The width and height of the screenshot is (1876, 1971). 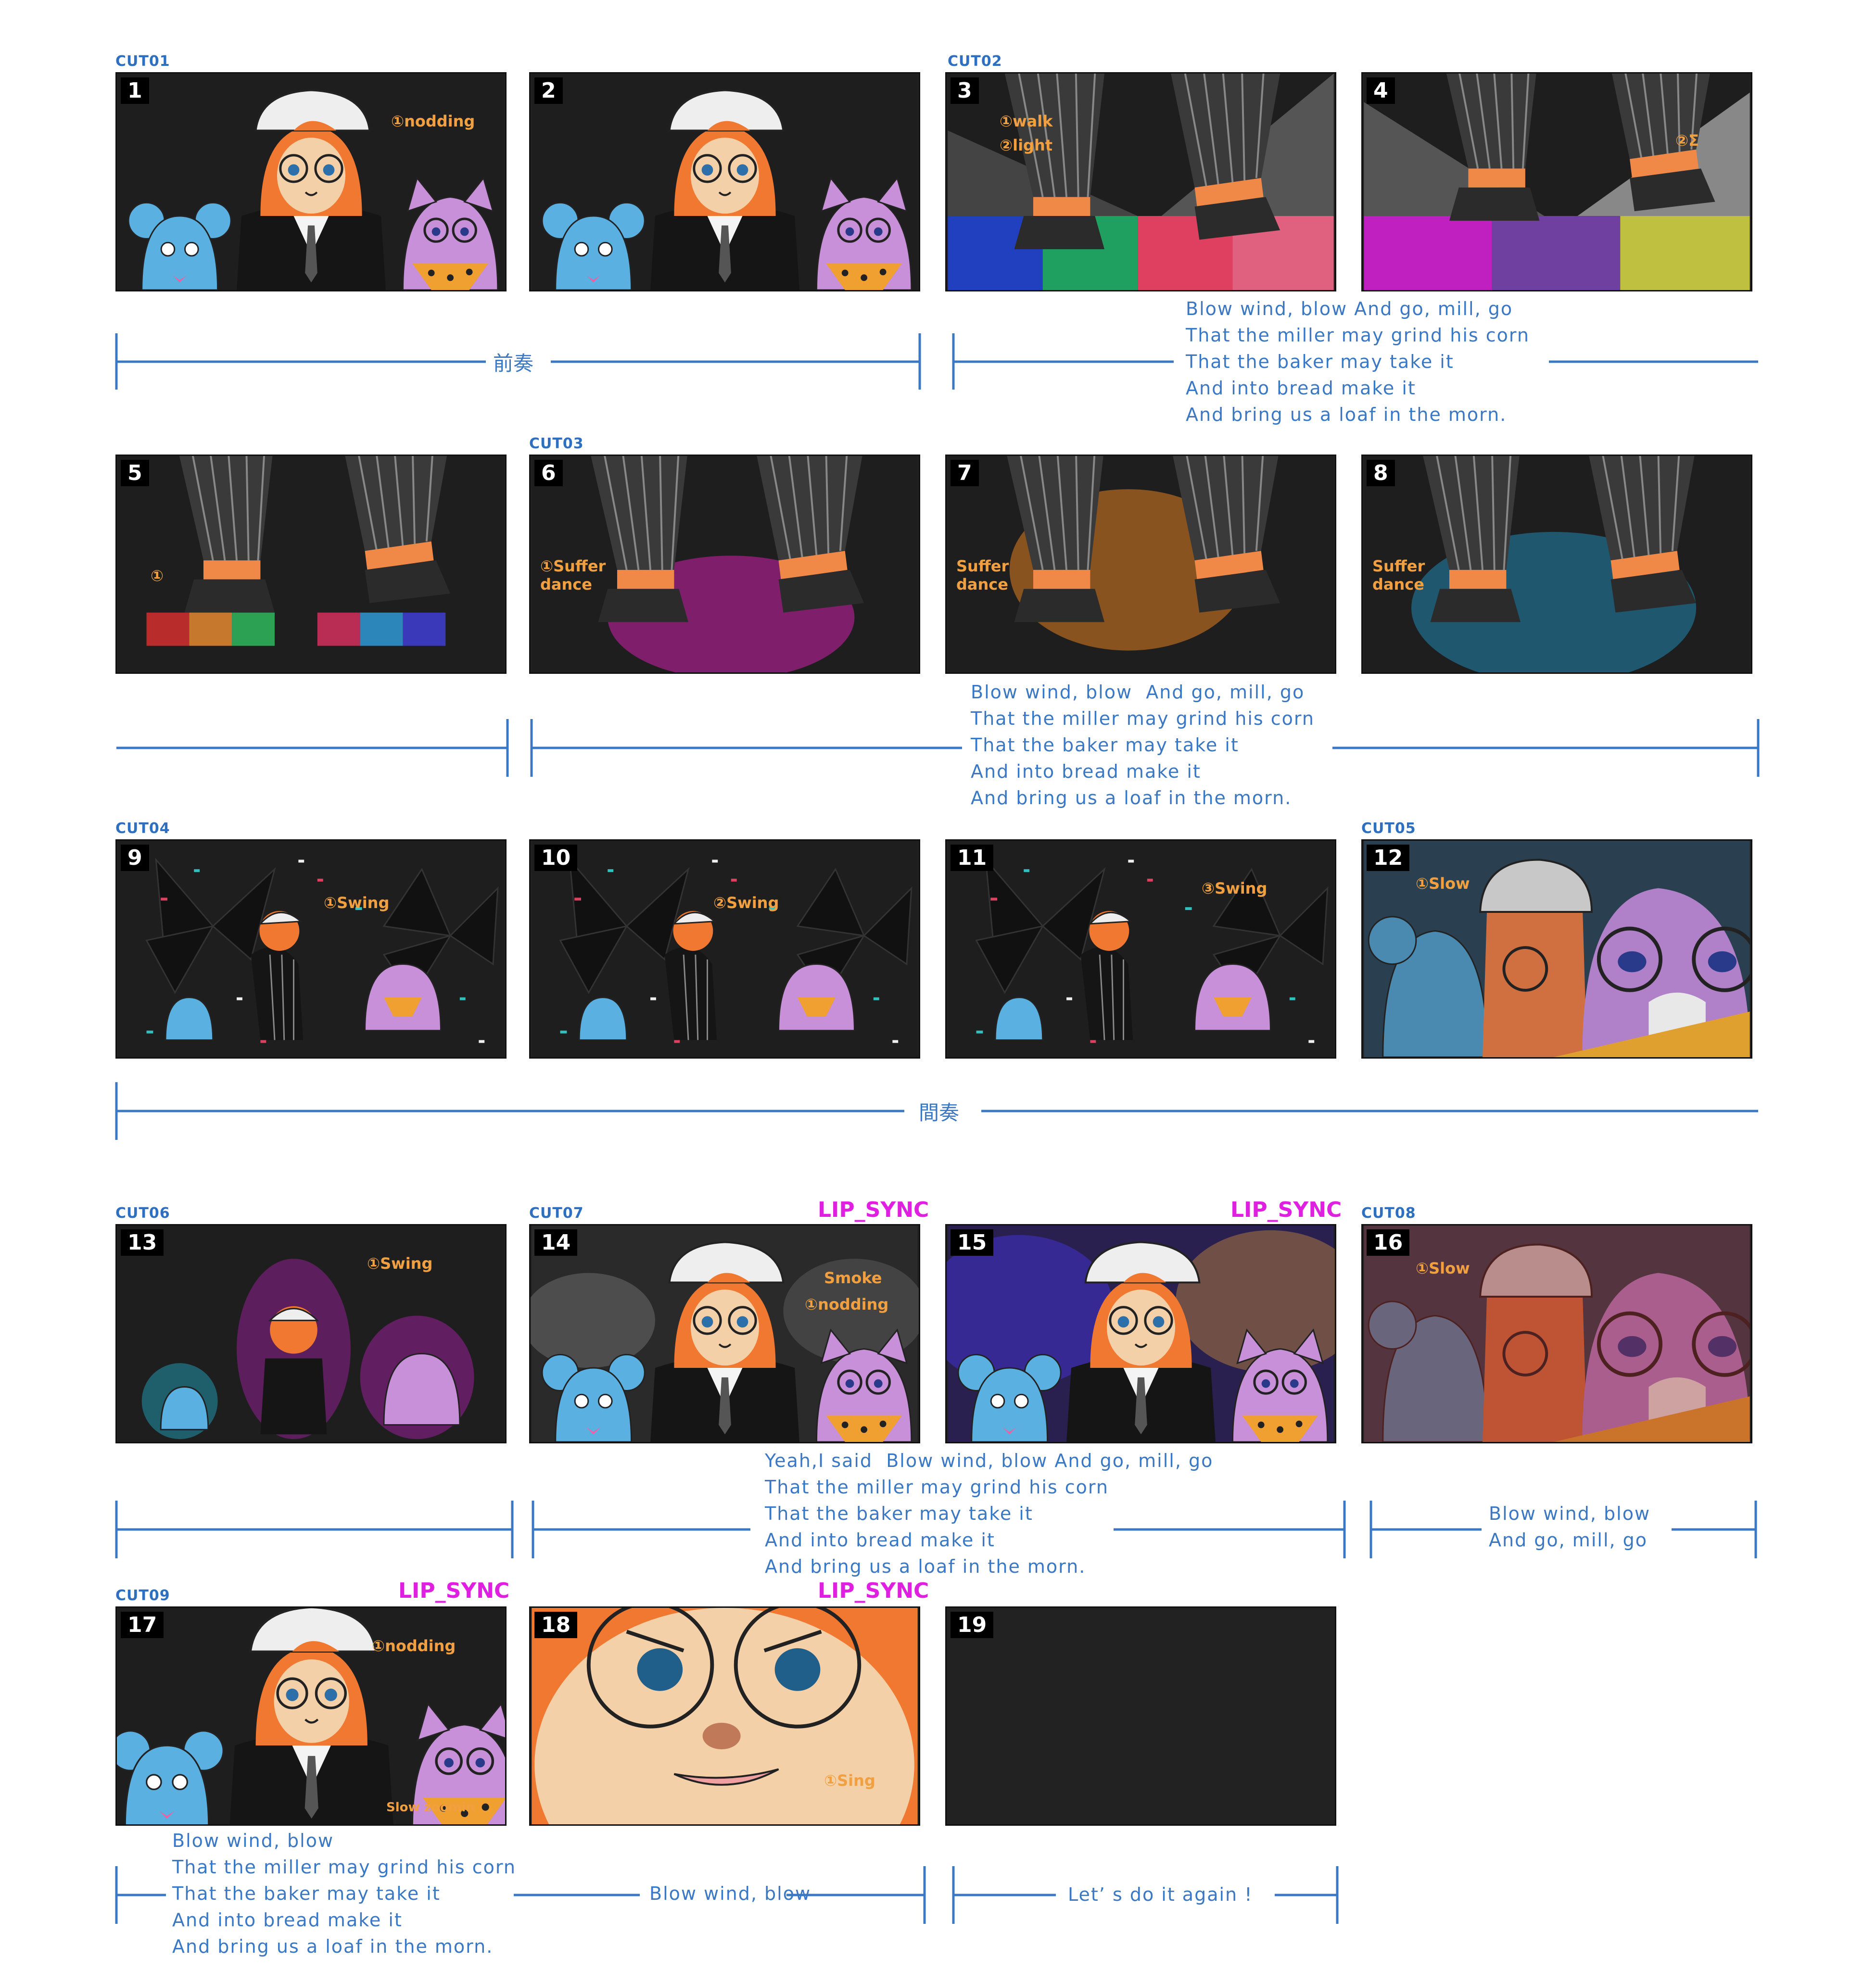 I want to click on storyboard-panel-12: 12 ①Slow, so click(x=1556, y=949).